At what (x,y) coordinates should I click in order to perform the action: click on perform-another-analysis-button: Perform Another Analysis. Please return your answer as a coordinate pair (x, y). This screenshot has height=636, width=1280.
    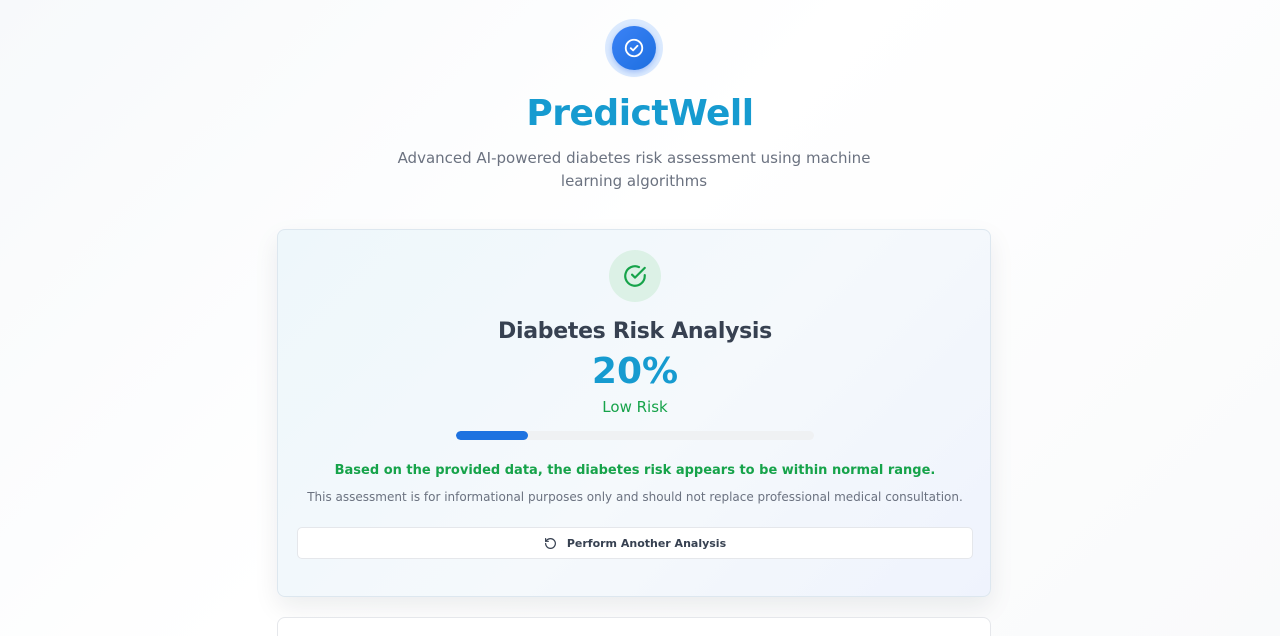
    Looking at the image, I should click on (635, 543).